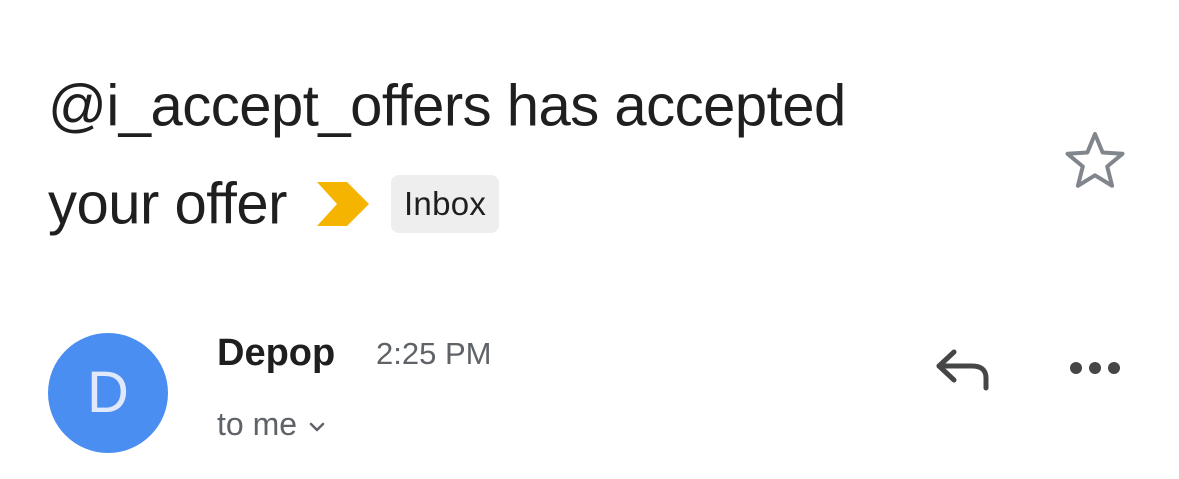  Describe the element at coordinates (257, 424) in the screenshot. I see `recipient-label: to me` at that location.